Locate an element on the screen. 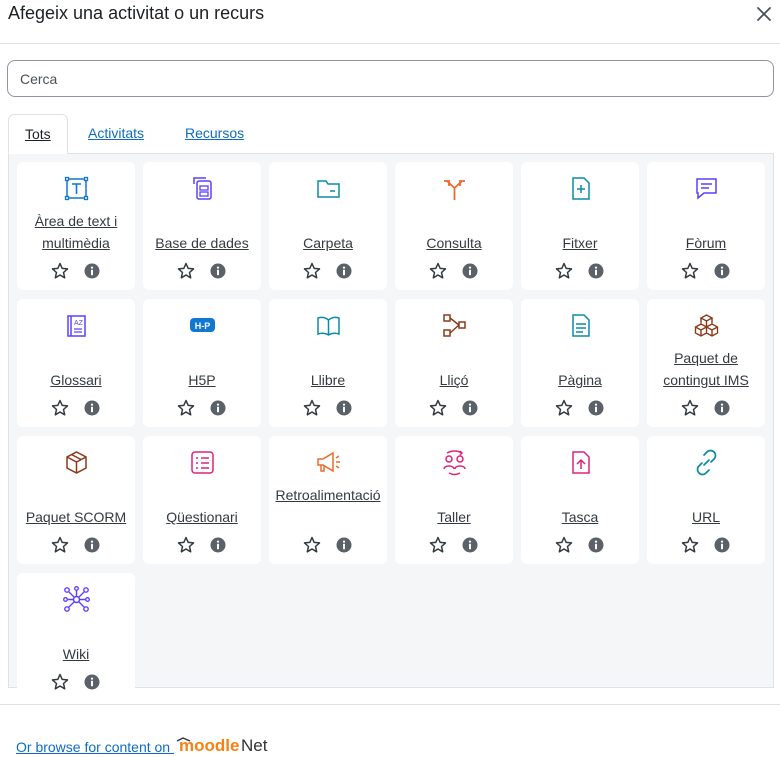 The width and height of the screenshot is (780, 757). activity-card: Base de dades is located at coordinates (202, 226).